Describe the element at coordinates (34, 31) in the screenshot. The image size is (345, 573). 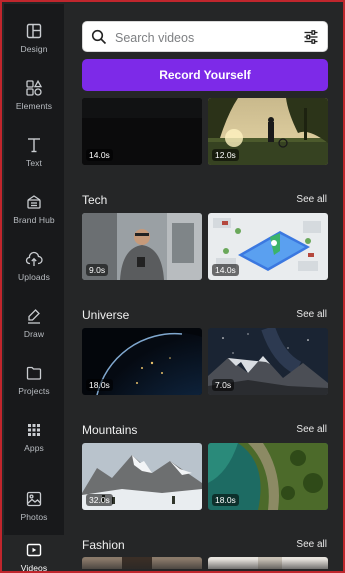
I see `design-icon` at that location.